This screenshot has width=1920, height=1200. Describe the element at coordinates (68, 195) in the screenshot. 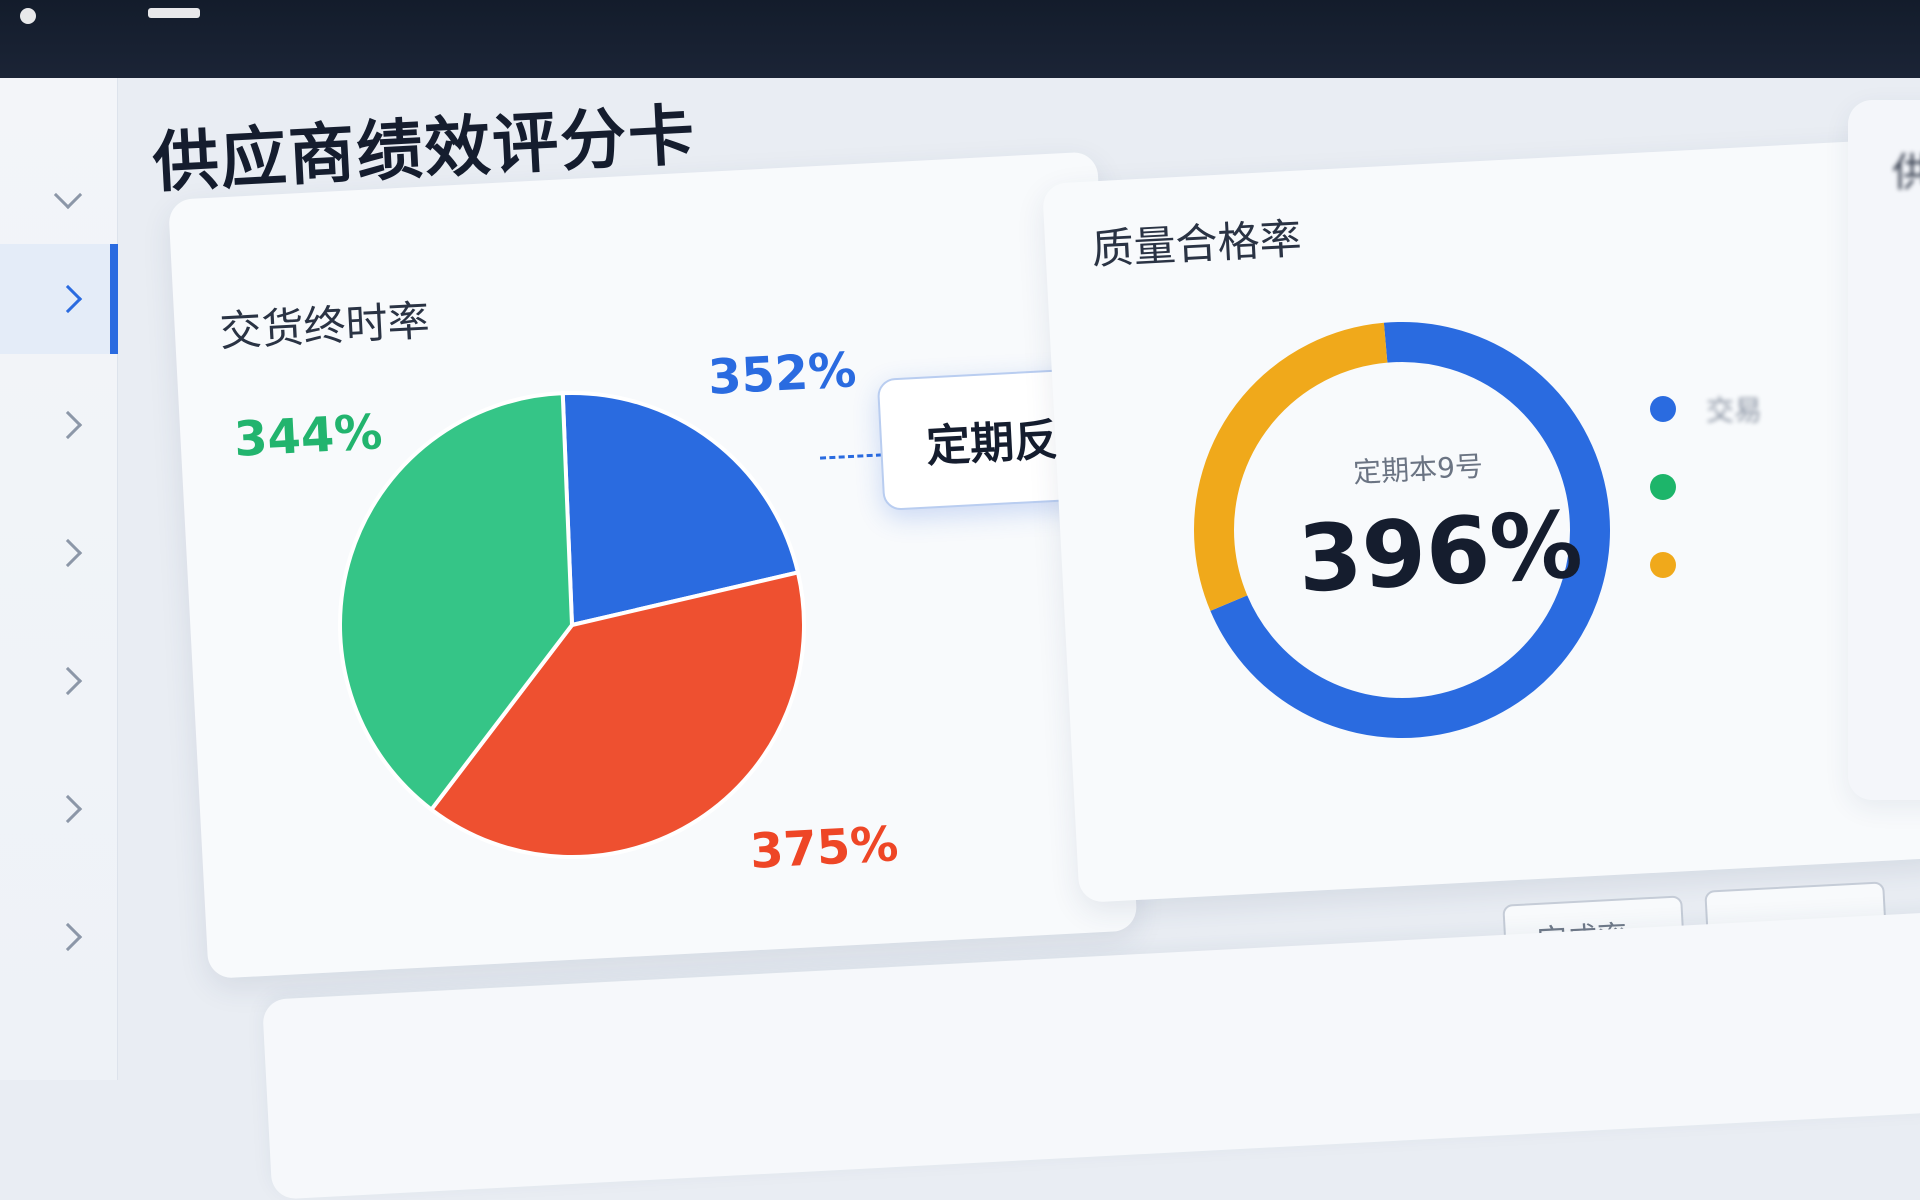

I see `chevron-down-icon` at that location.